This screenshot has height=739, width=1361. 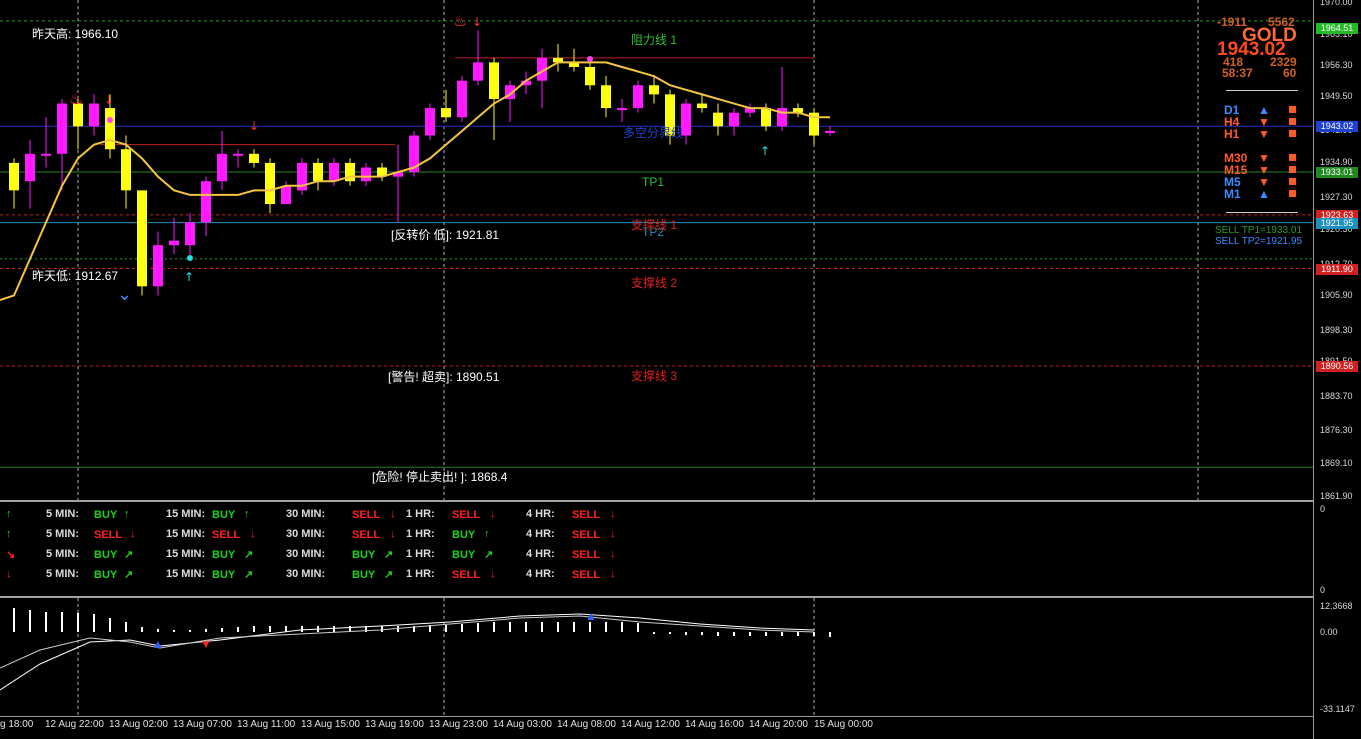 What do you see at coordinates (460, 20) in the screenshot?
I see `fractal-high-icon: ♨` at bounding box center [460, 20].